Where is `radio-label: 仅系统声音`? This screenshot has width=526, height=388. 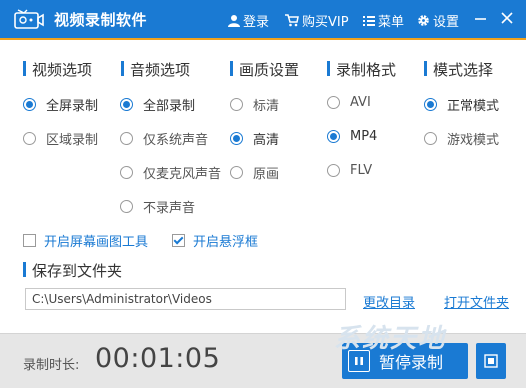 radio-label: 仅系统声音 is located at coordinates (176, 140).